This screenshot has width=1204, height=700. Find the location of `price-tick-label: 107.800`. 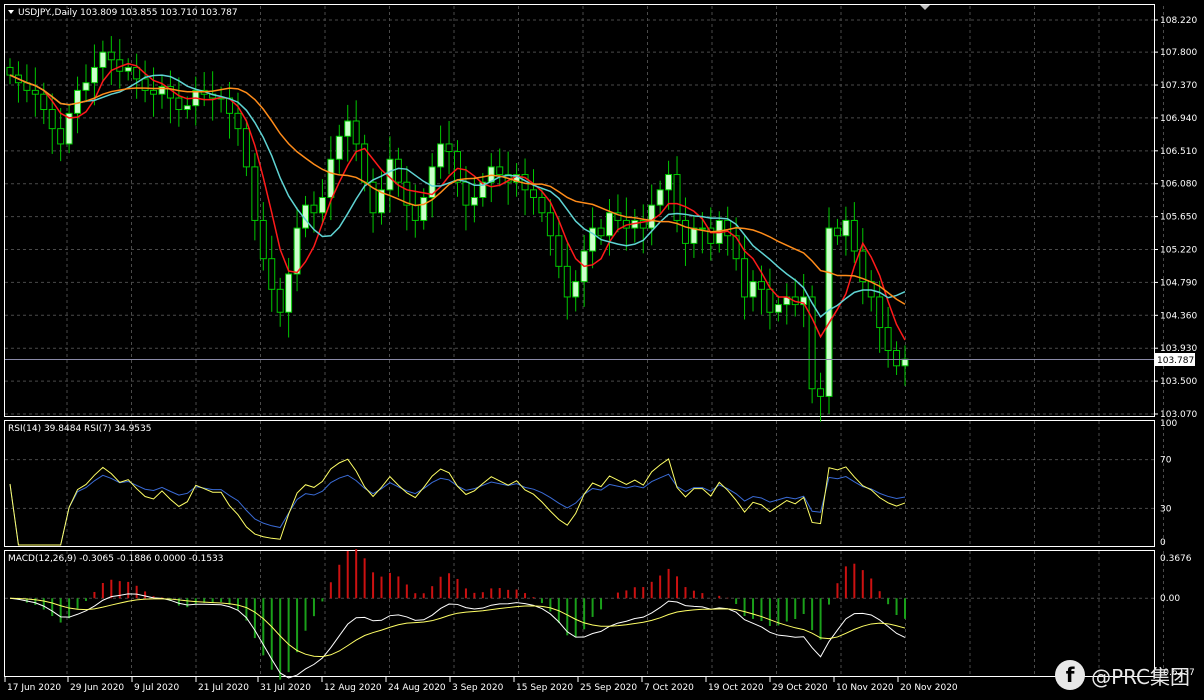

price-tick-label: 107.800 is located at coordinates (1178, 53).